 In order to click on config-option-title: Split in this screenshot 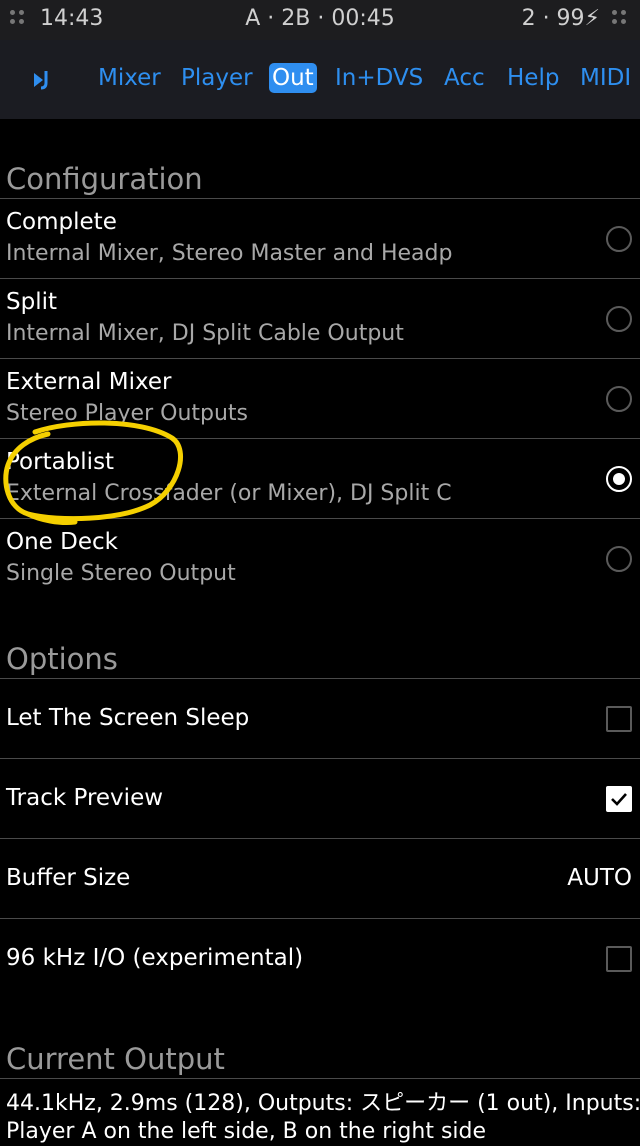, I will do `click(31, 302)`.